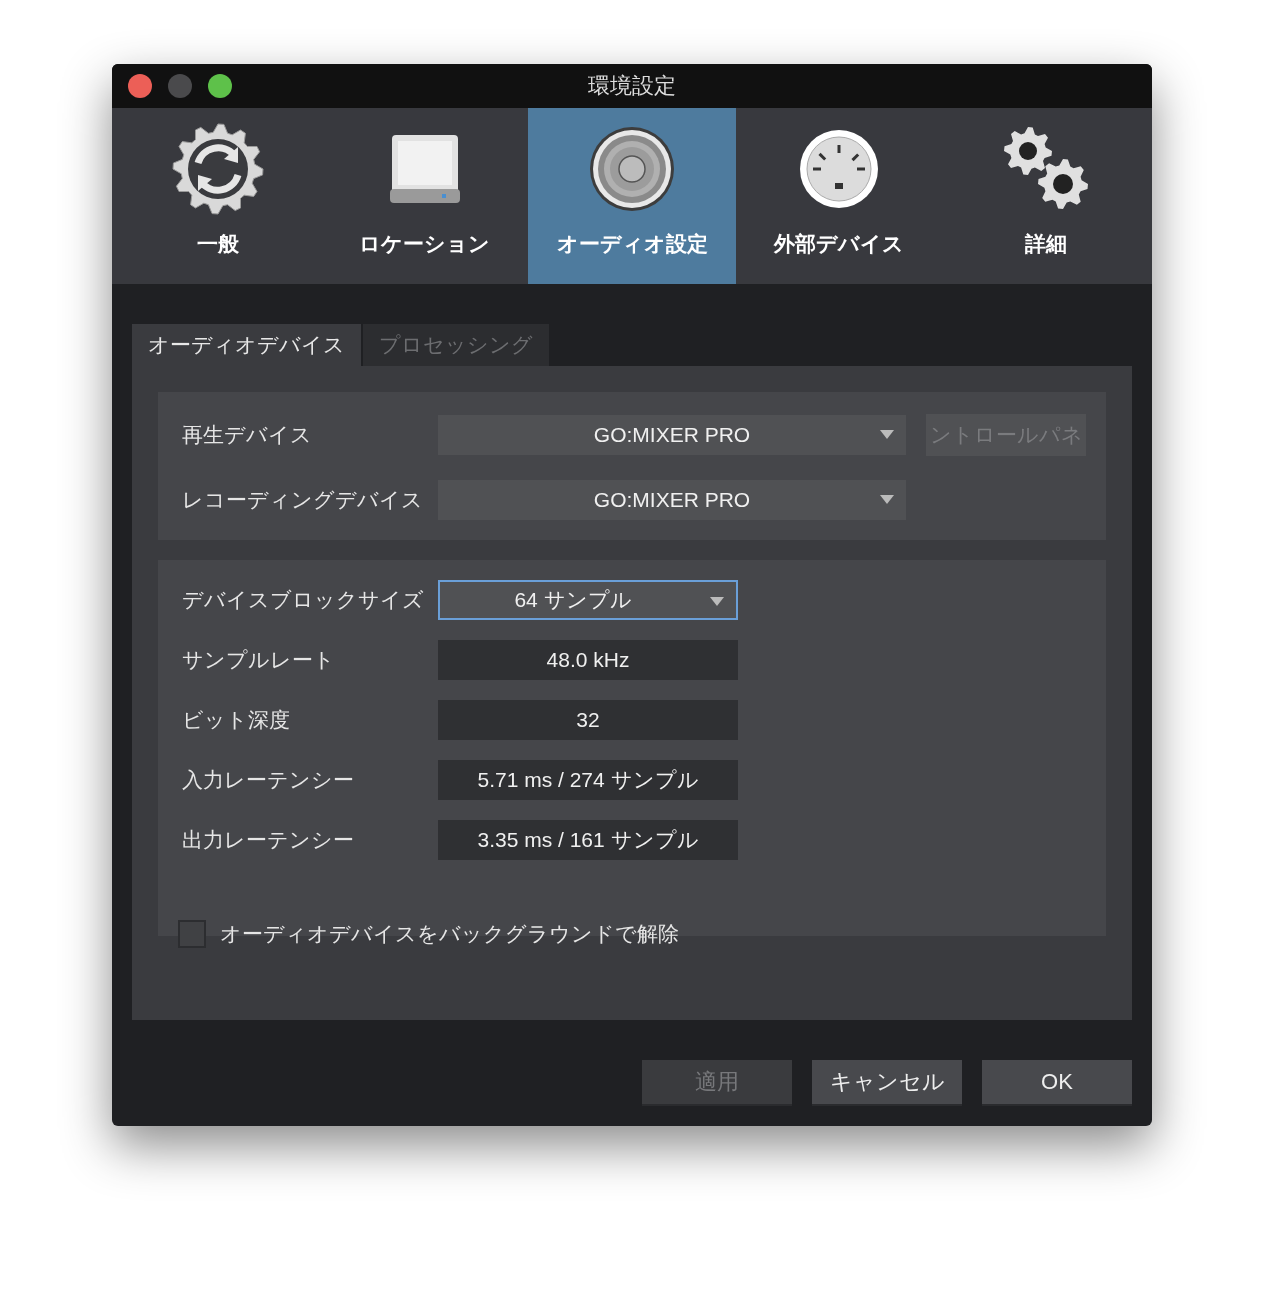 This screenshot has height=1290, width=1264. Describe the element at coordinates (887, 1083) in the screenshot. I see `dialog-button: キャンセル` at that location.